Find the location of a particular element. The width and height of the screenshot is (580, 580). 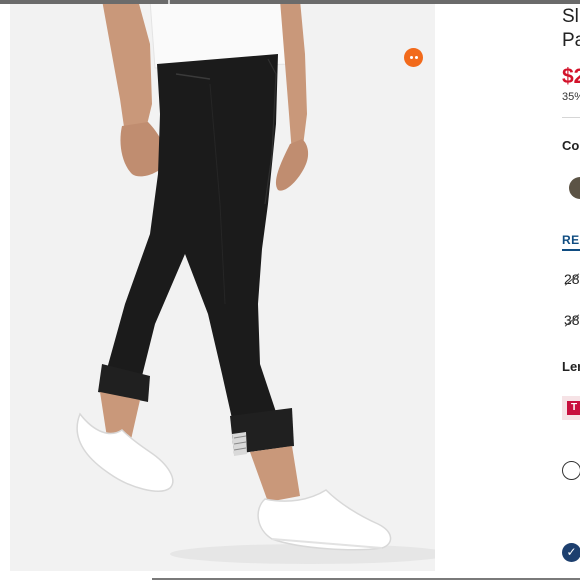

product-title: Sl Pa is located at coordinates (571, 29).